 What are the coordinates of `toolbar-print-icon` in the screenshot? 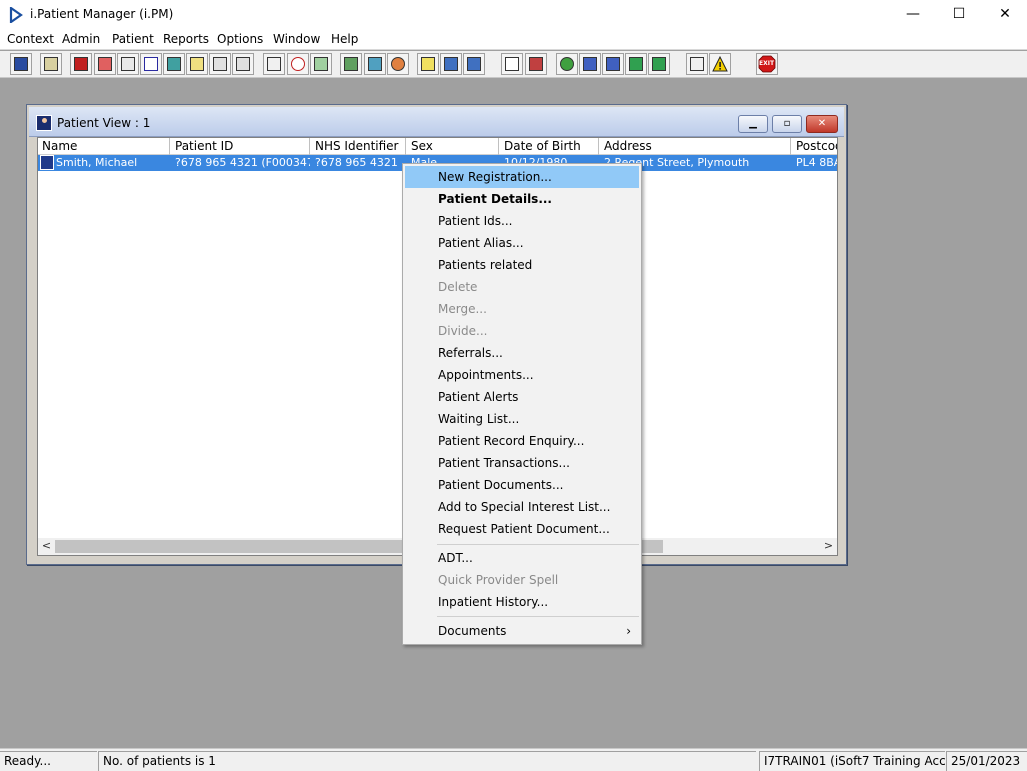 It's located at (51, 64).